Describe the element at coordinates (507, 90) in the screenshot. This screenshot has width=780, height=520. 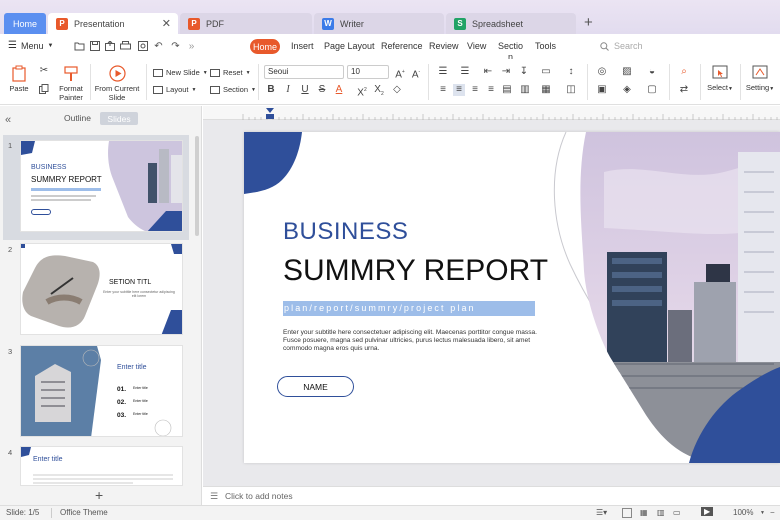
I see `distribute-icon: ▤` at that location.